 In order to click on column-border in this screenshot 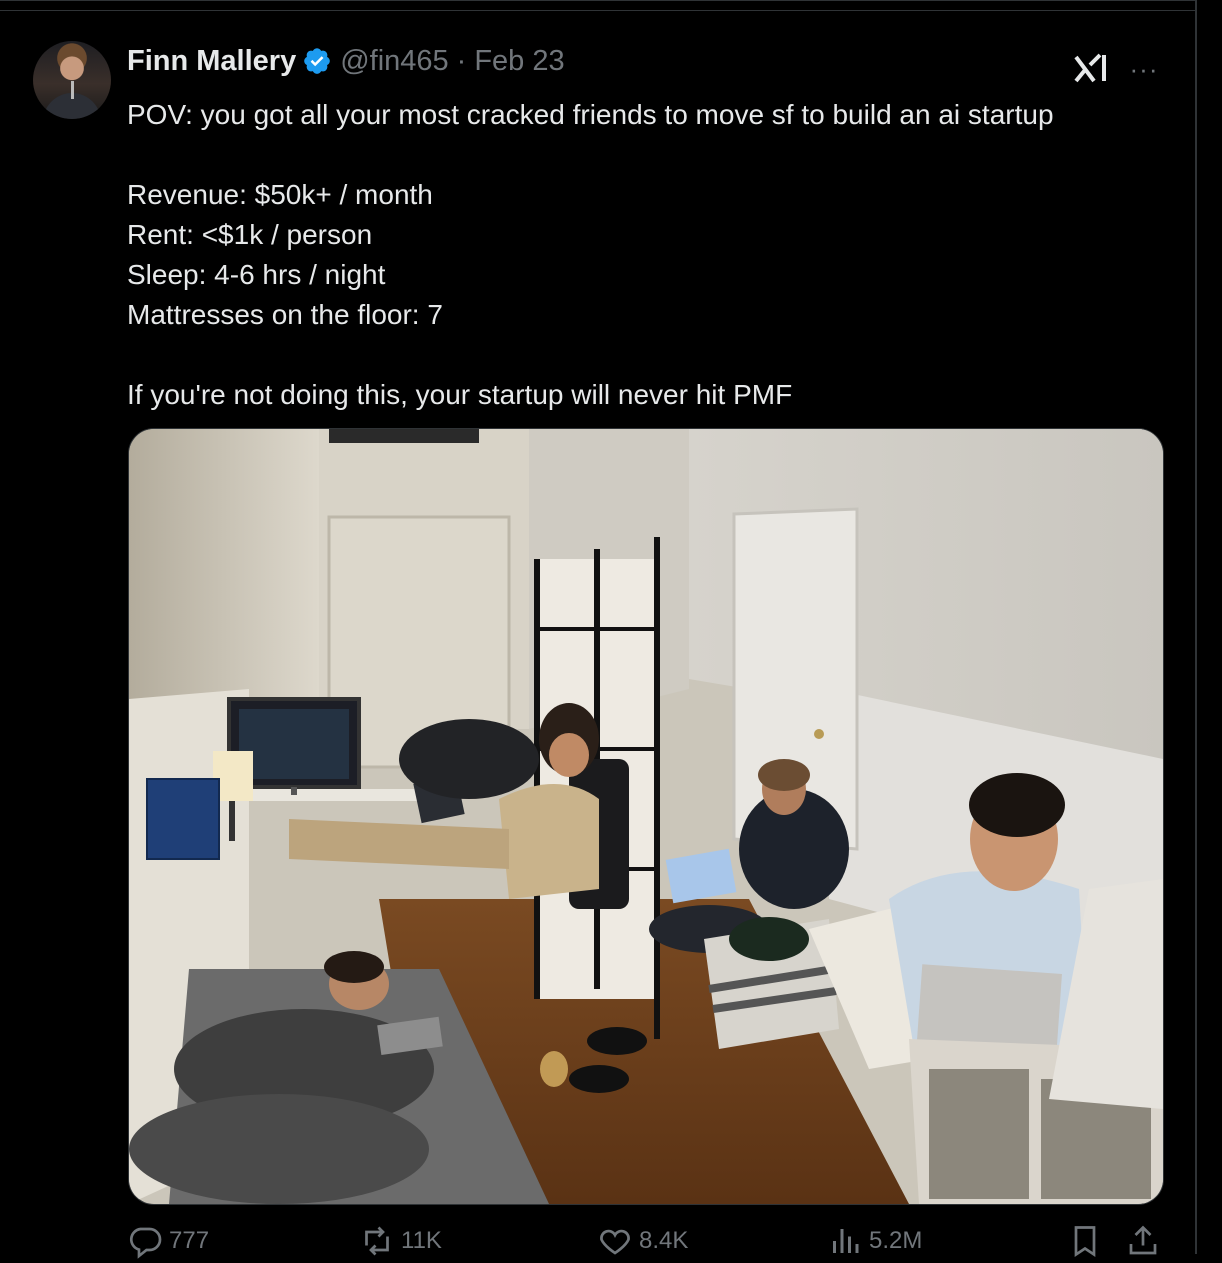, I will do `click(1196, 627)`.